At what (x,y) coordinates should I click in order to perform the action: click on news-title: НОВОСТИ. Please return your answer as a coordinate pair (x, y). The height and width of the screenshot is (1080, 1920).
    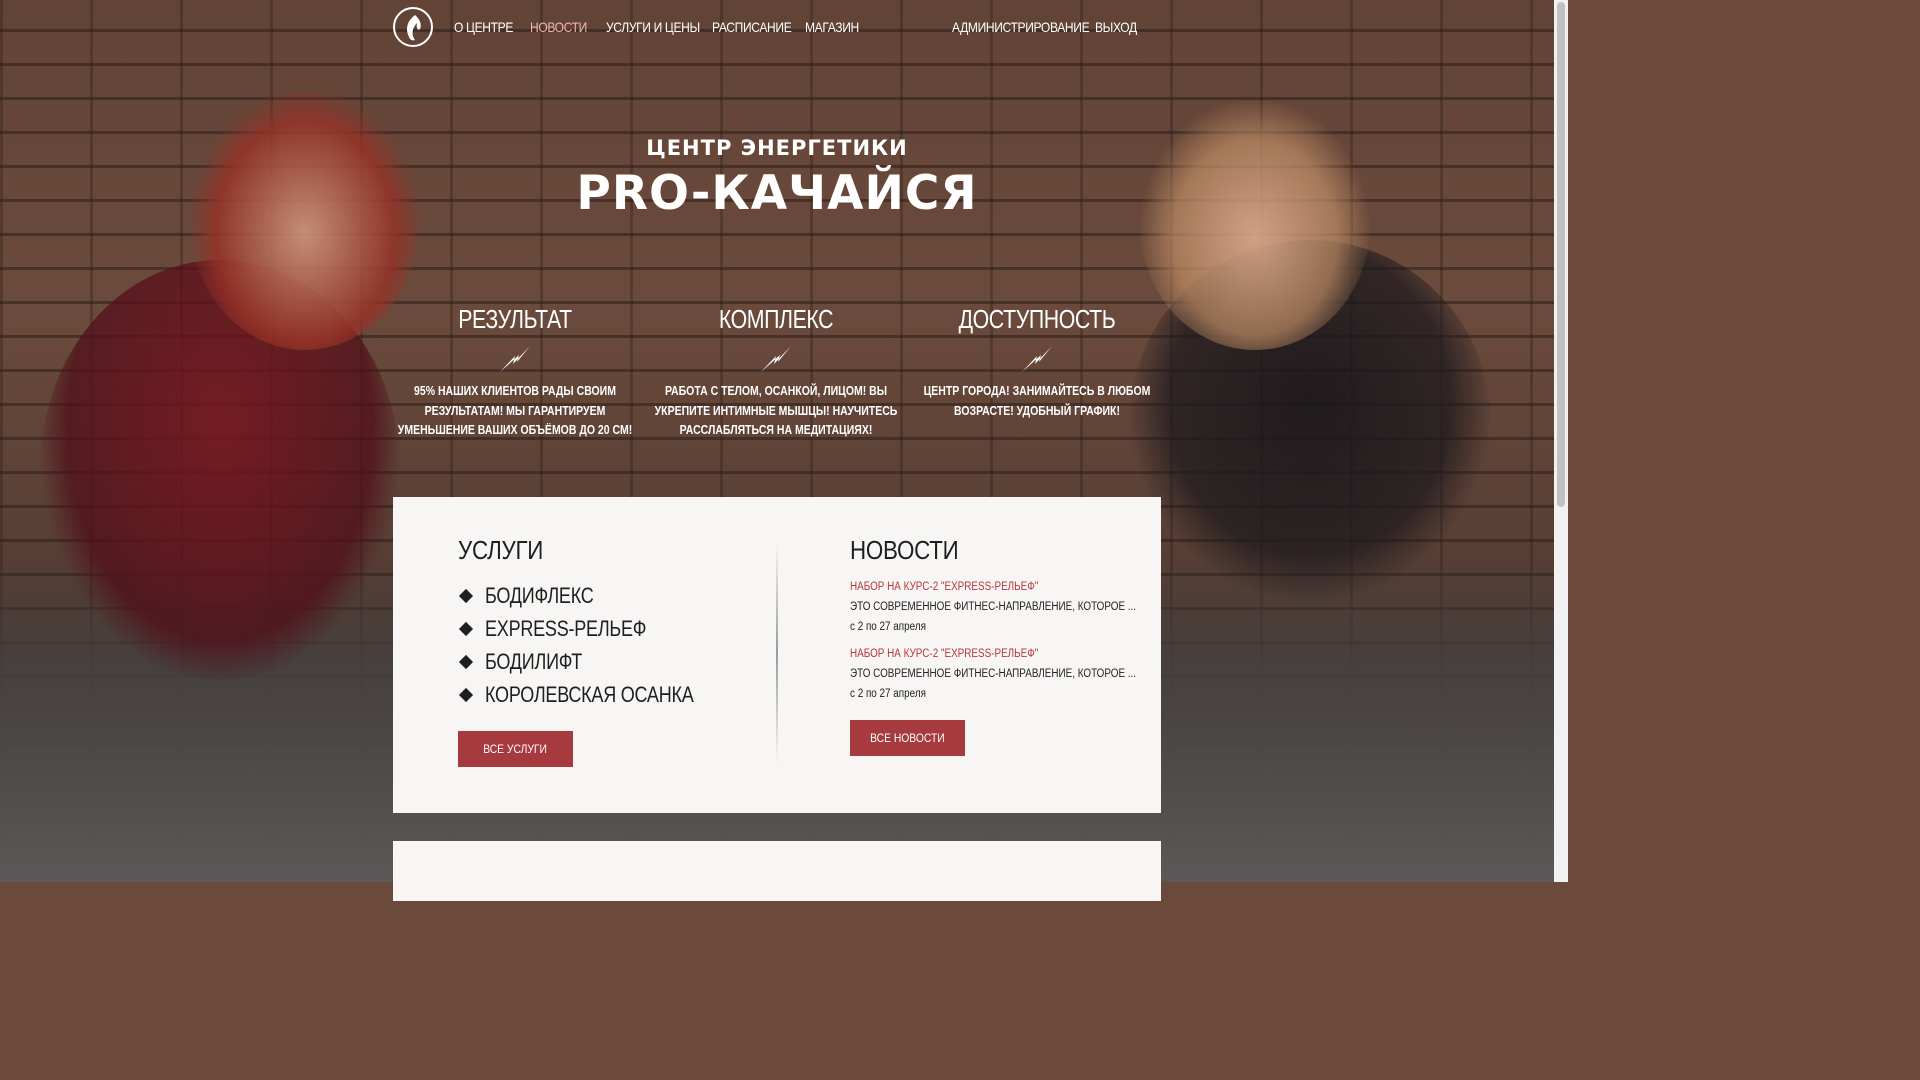
    Looking at the image, I should click on (904, 550).